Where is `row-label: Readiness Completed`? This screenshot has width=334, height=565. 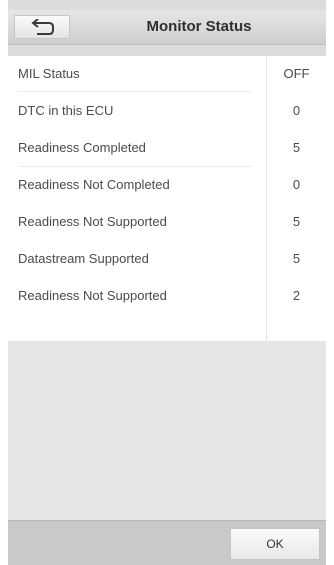 row-label: Readiness Completed is located at coordinates (82, 147).